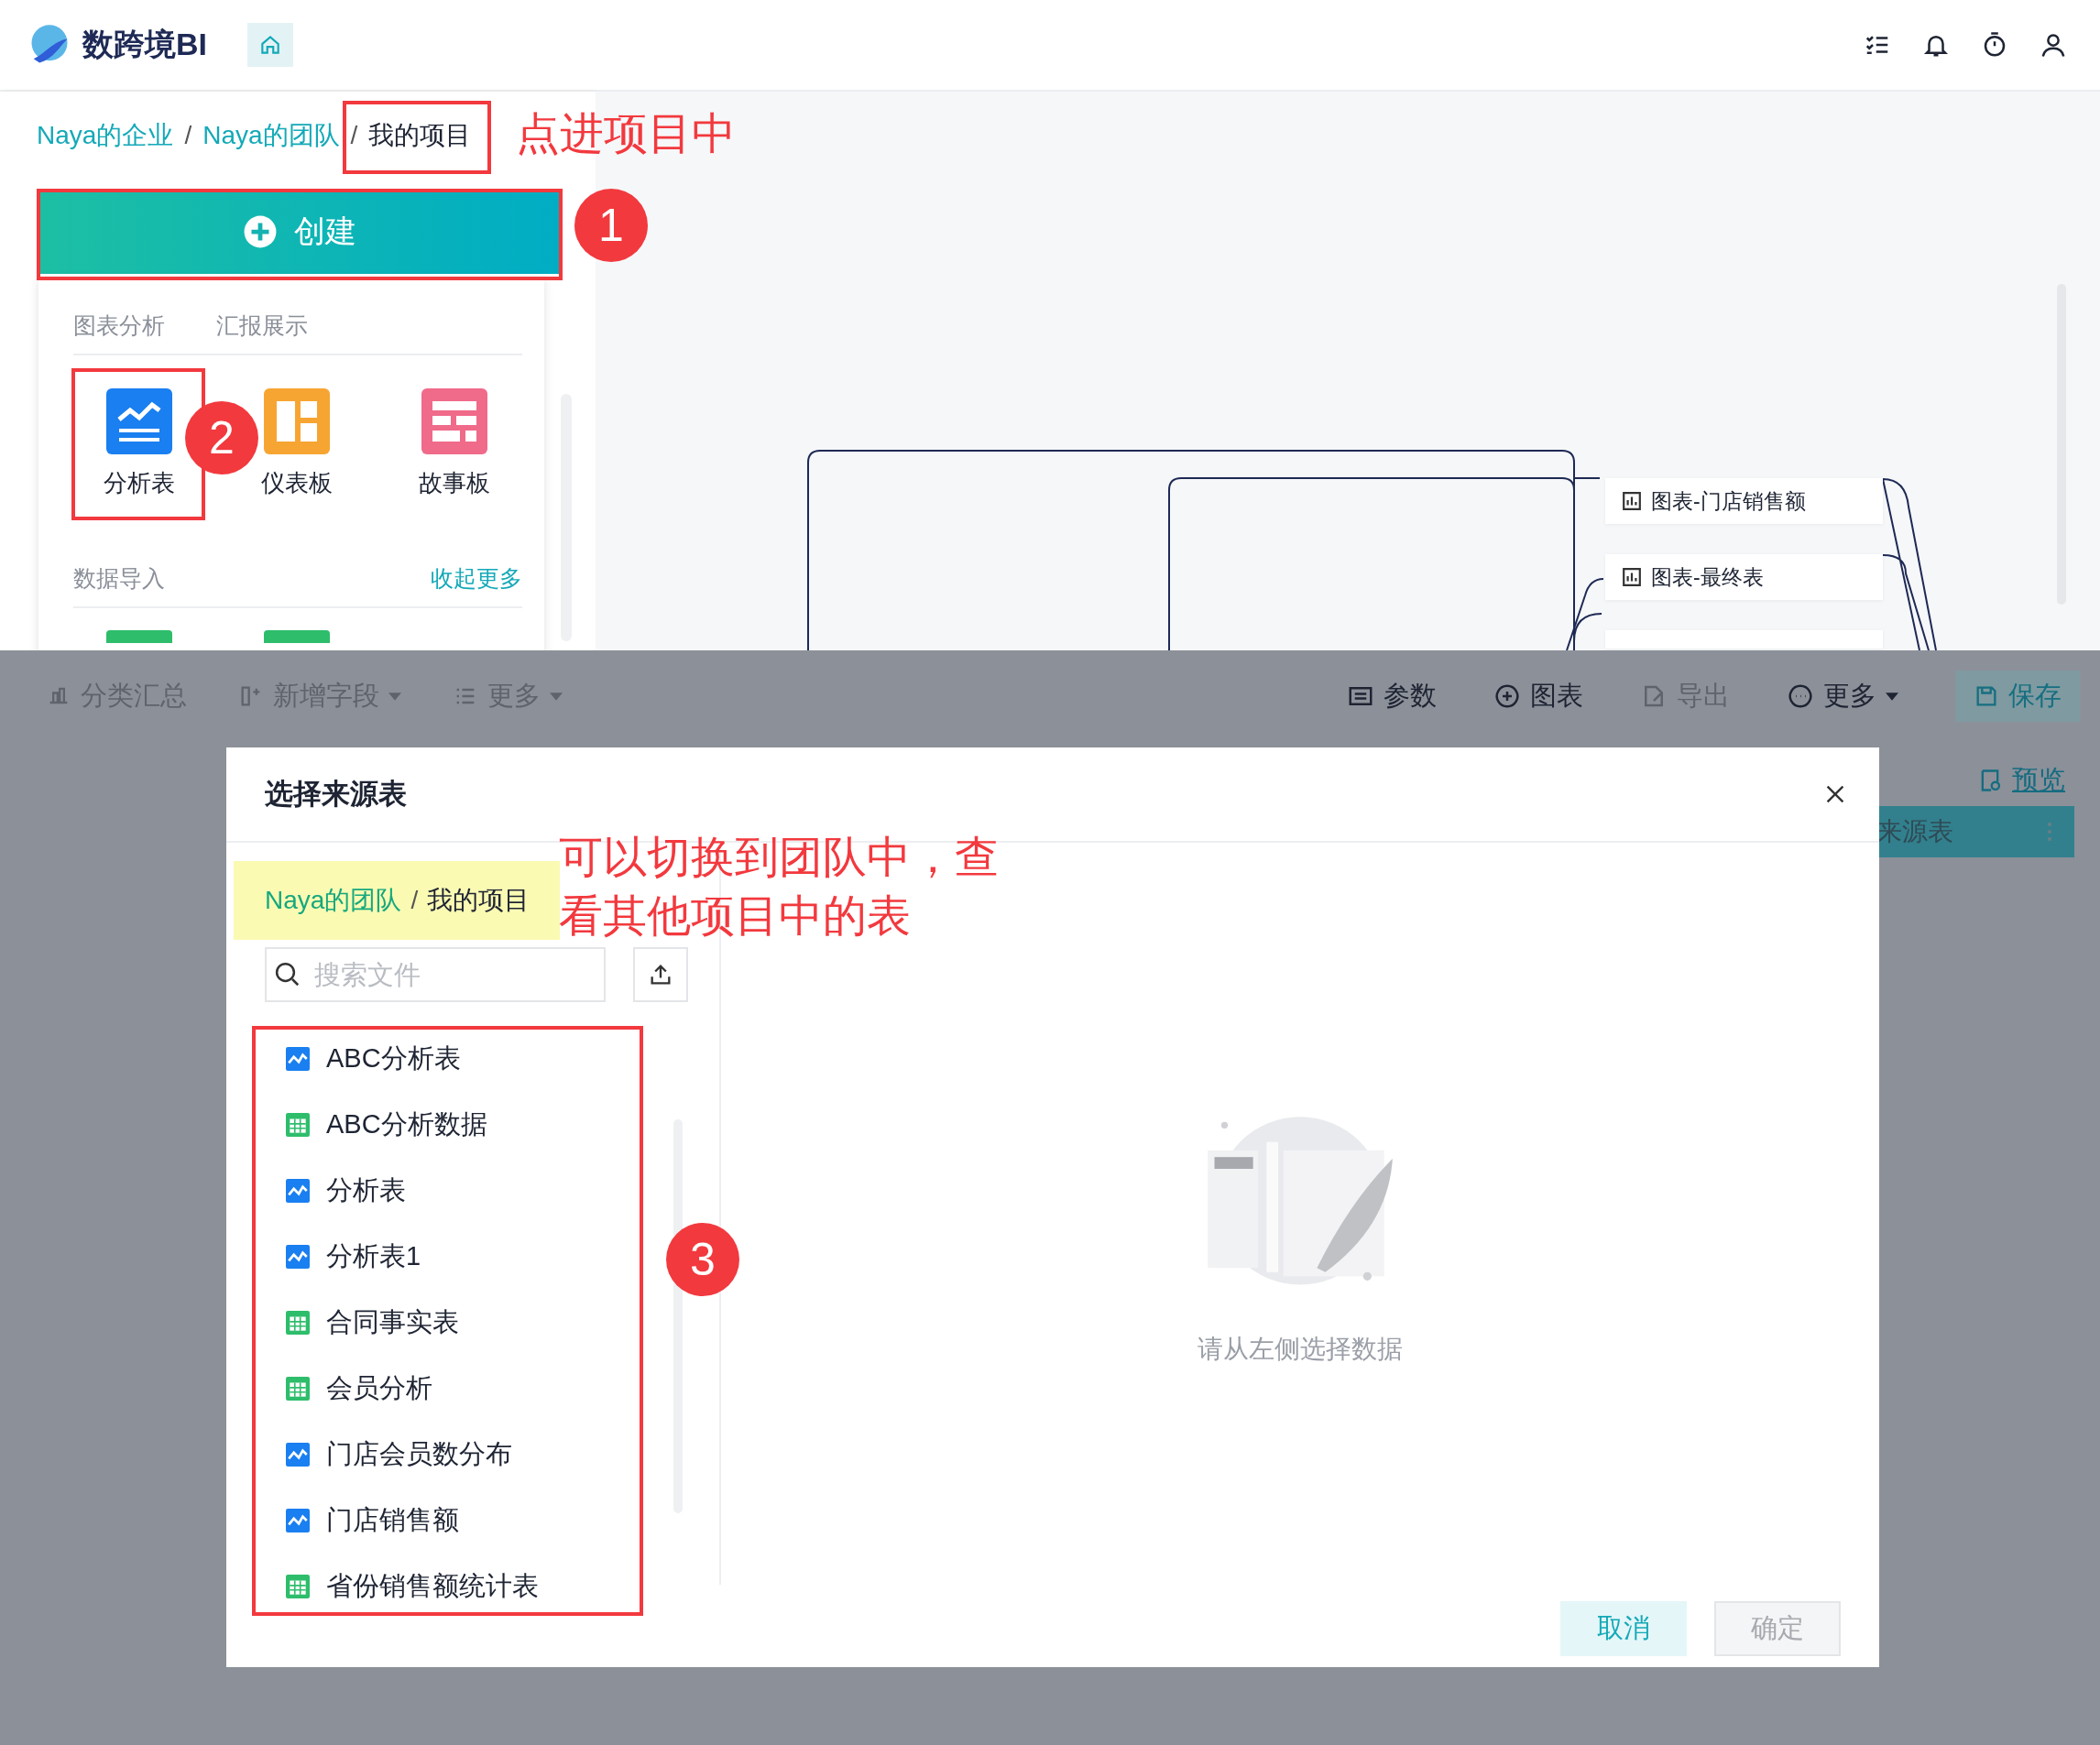 The image size is (2100, 1745). Describe the element at coordinates (106, 135) in the screenshot. I see `breadcrumb-link: Naya的企业` at that location.